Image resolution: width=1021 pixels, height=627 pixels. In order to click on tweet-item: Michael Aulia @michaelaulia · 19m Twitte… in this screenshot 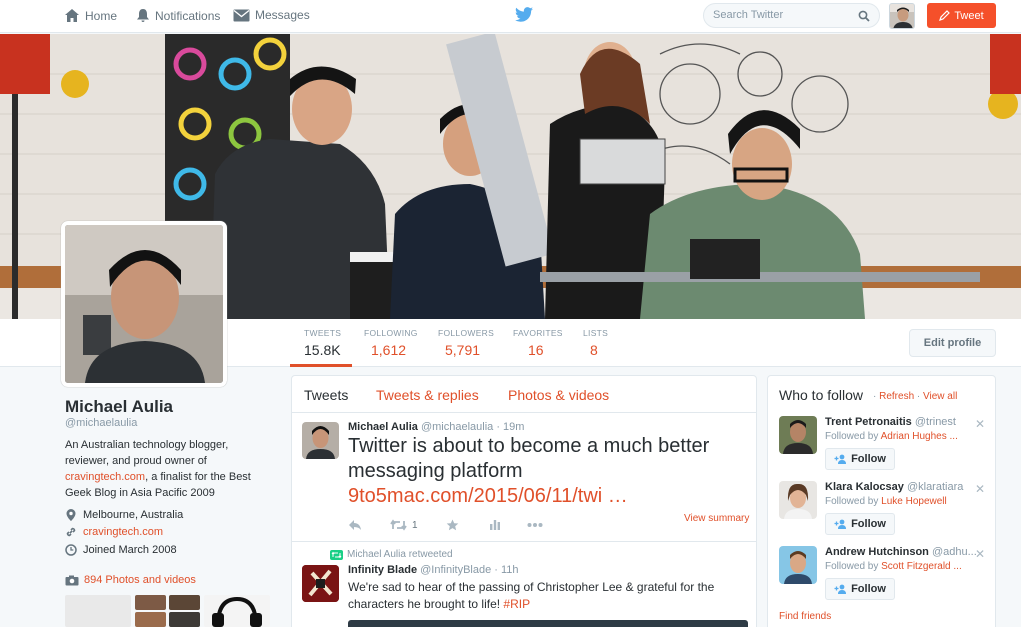, I will do `click(524, 477)`.